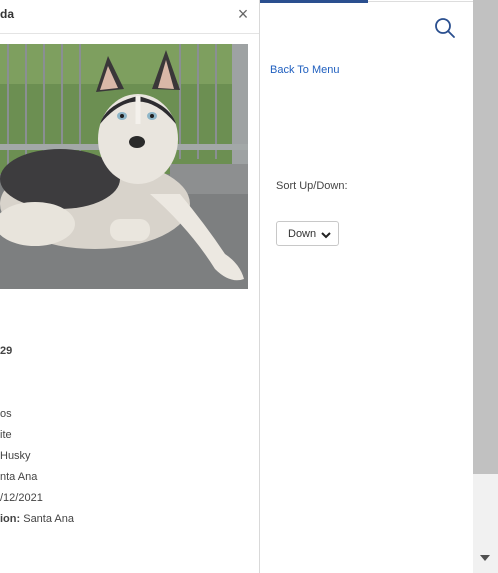 The height and width of the screenshot is (573, 498). I want to click on location-value: Santa Ana, so click(47, 519).